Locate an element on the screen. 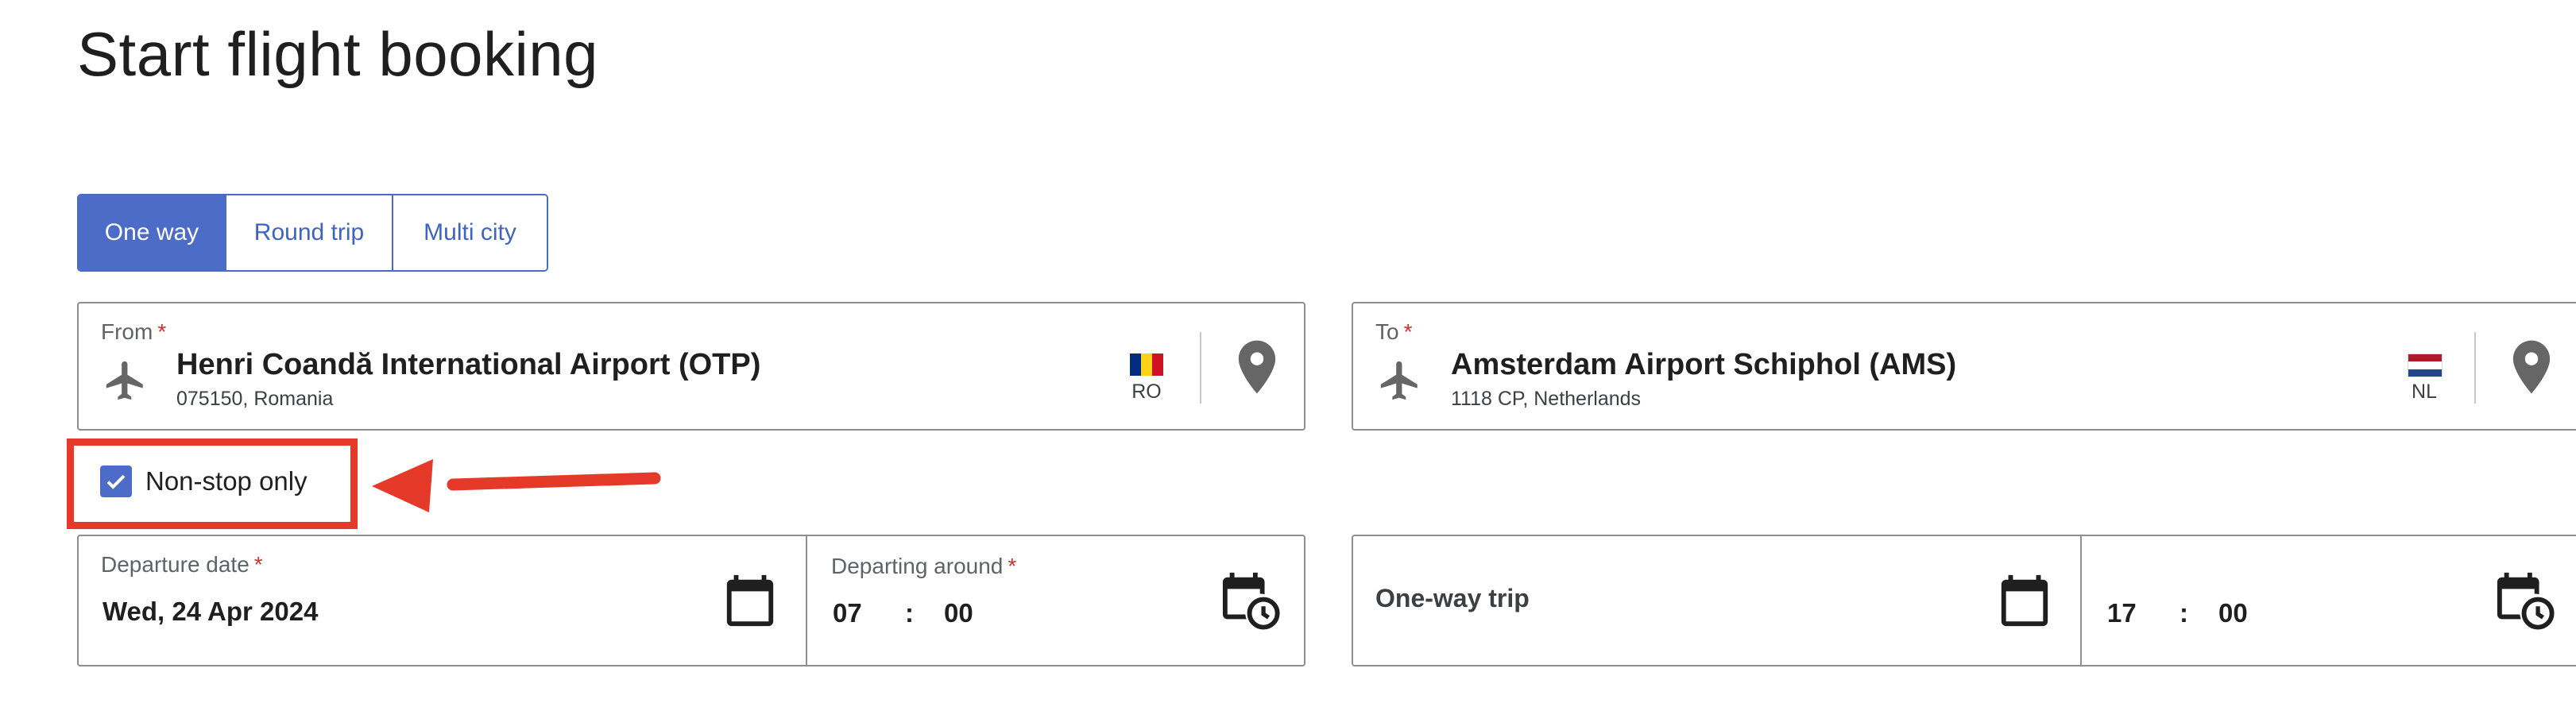 This screenshot has height=707, width=2576. trip-type-selector: One way Round trip Multi city is located at coordinates (312, 233).